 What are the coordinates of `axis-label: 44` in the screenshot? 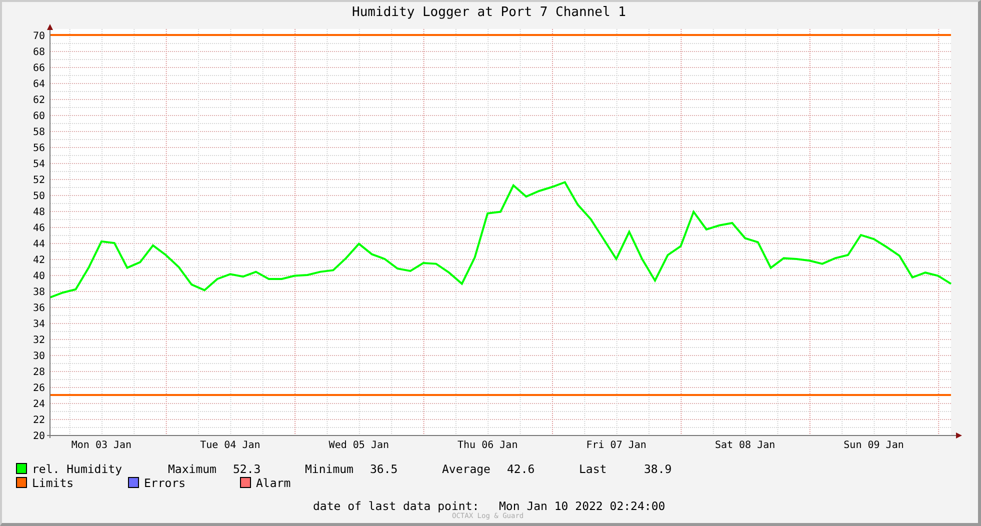 It's located at (38, 244).